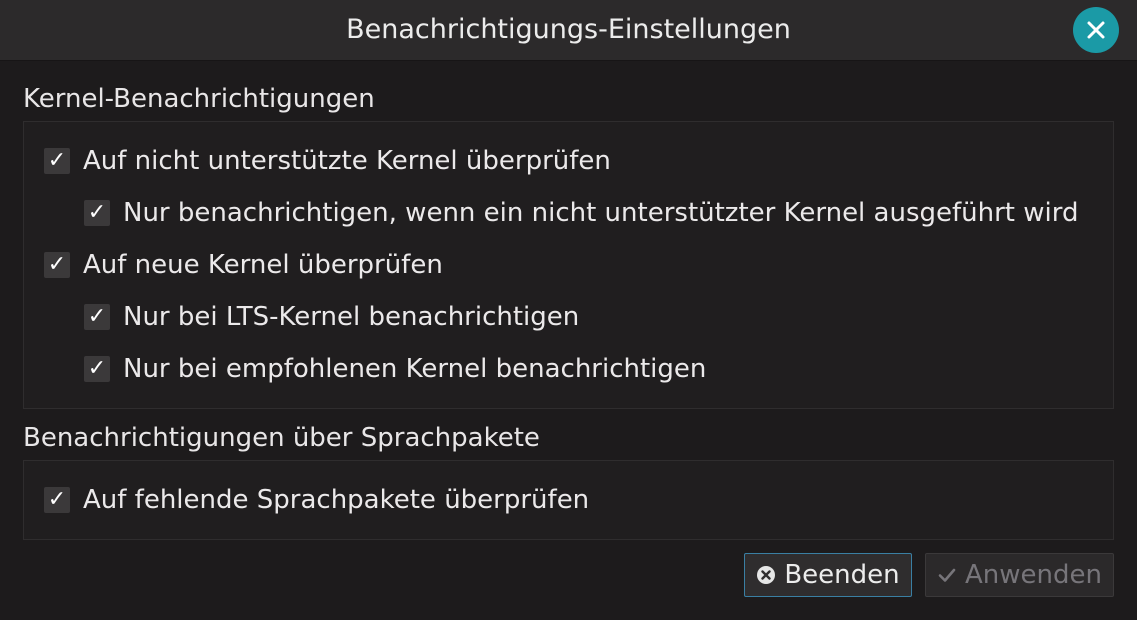  What do you see at coordinates (842, 575) in the screenshot?
I see `quit-button-label: Beenden` at bounding box center [842, 575].